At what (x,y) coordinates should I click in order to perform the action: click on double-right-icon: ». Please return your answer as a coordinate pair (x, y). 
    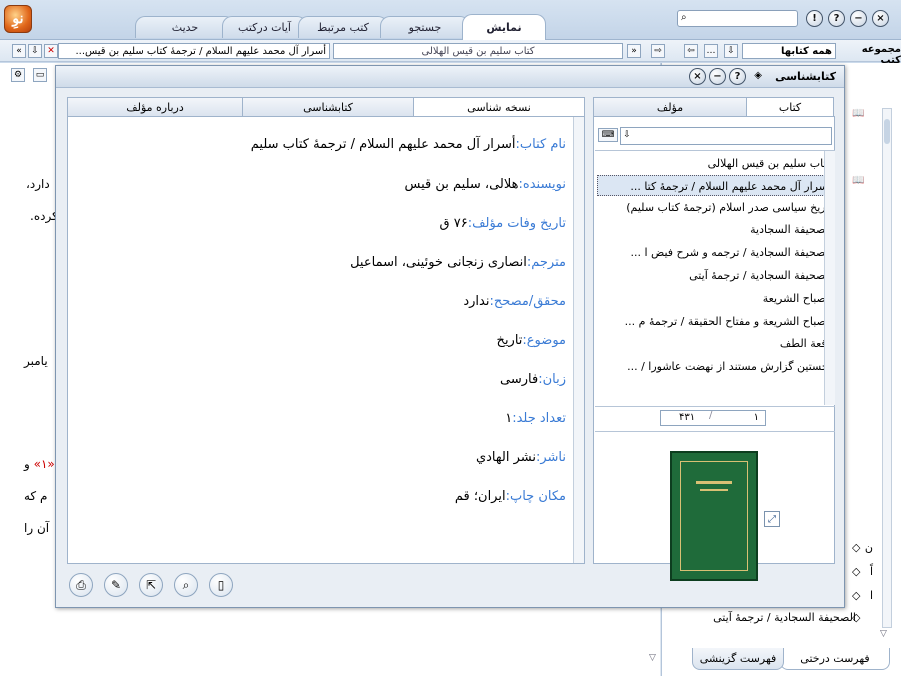
    Looking at the image, I should click on (634, 51).